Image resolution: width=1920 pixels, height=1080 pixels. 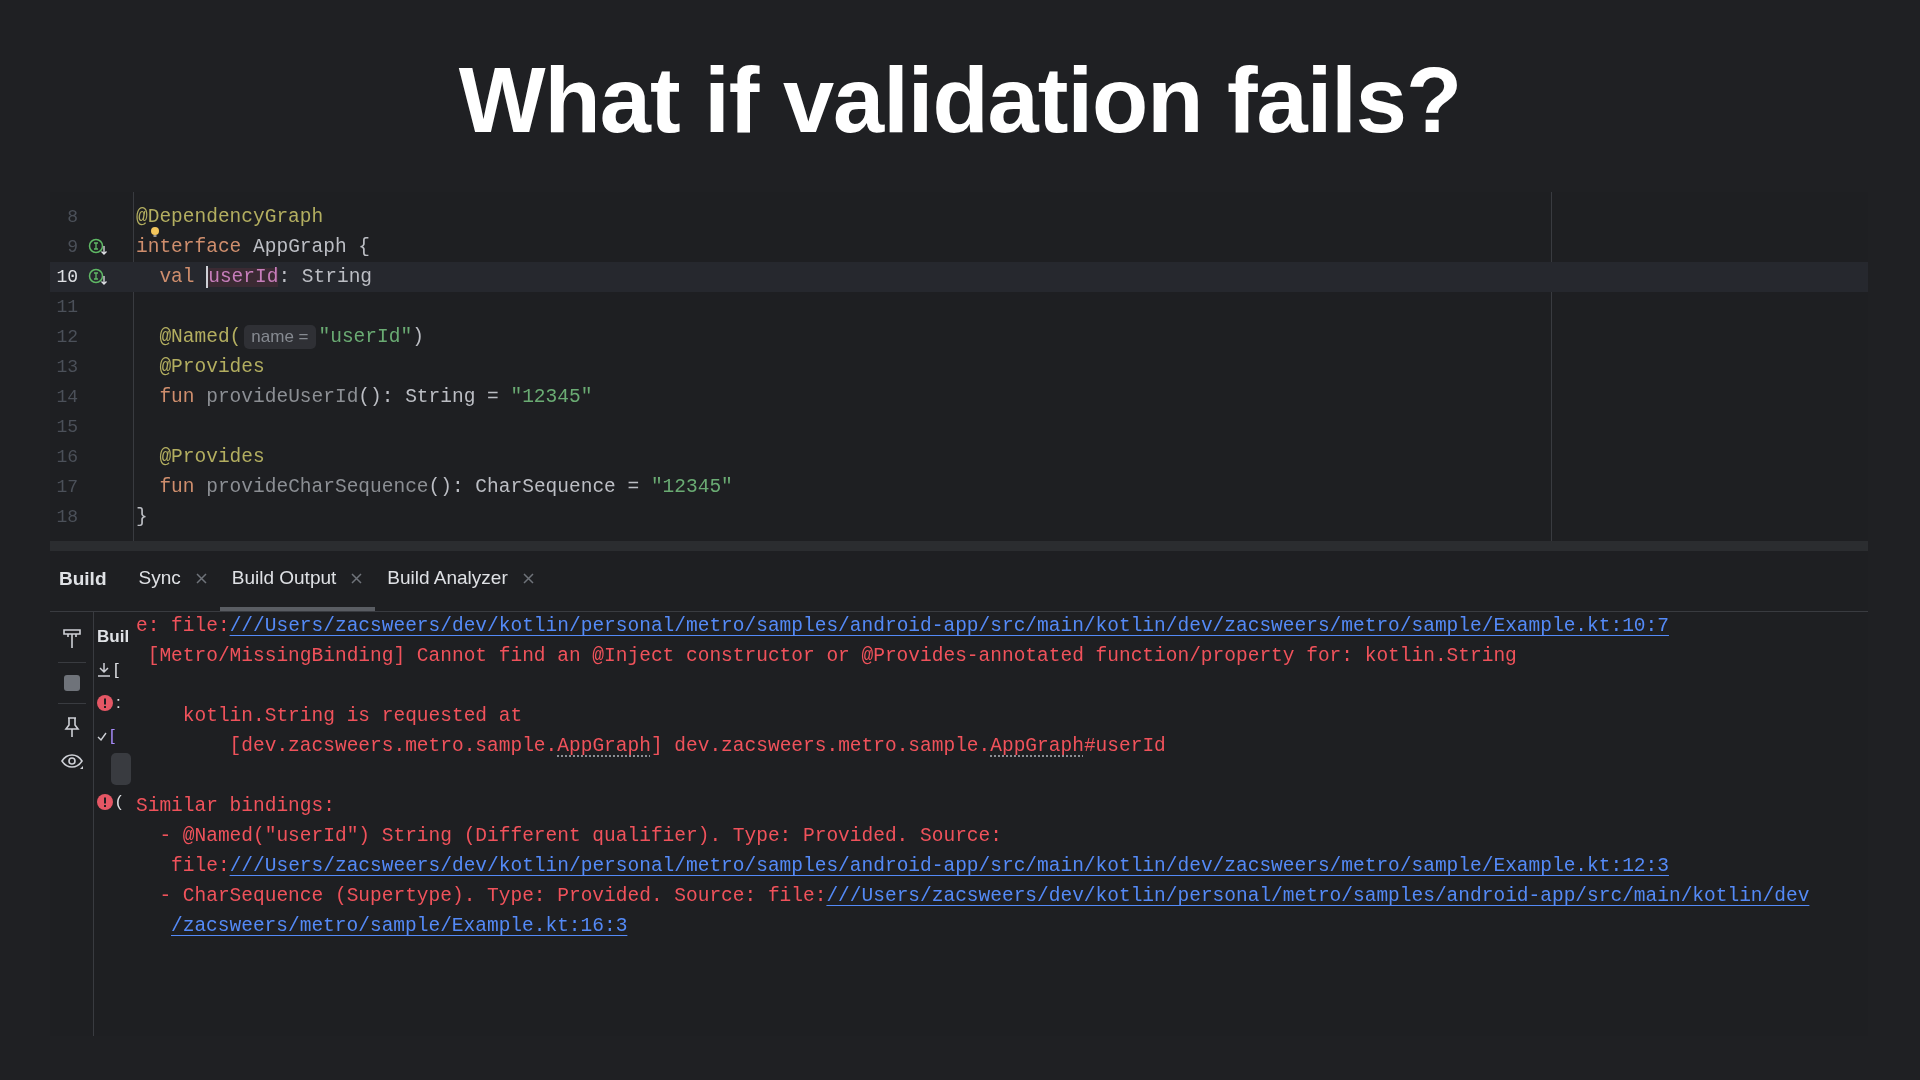 What do you see at coordinates (492, 897) in the screenshot?
I see `error-message: - CharSequence (Supertype). Type: Provided. Source: file:` at bounding box center [492, 897].